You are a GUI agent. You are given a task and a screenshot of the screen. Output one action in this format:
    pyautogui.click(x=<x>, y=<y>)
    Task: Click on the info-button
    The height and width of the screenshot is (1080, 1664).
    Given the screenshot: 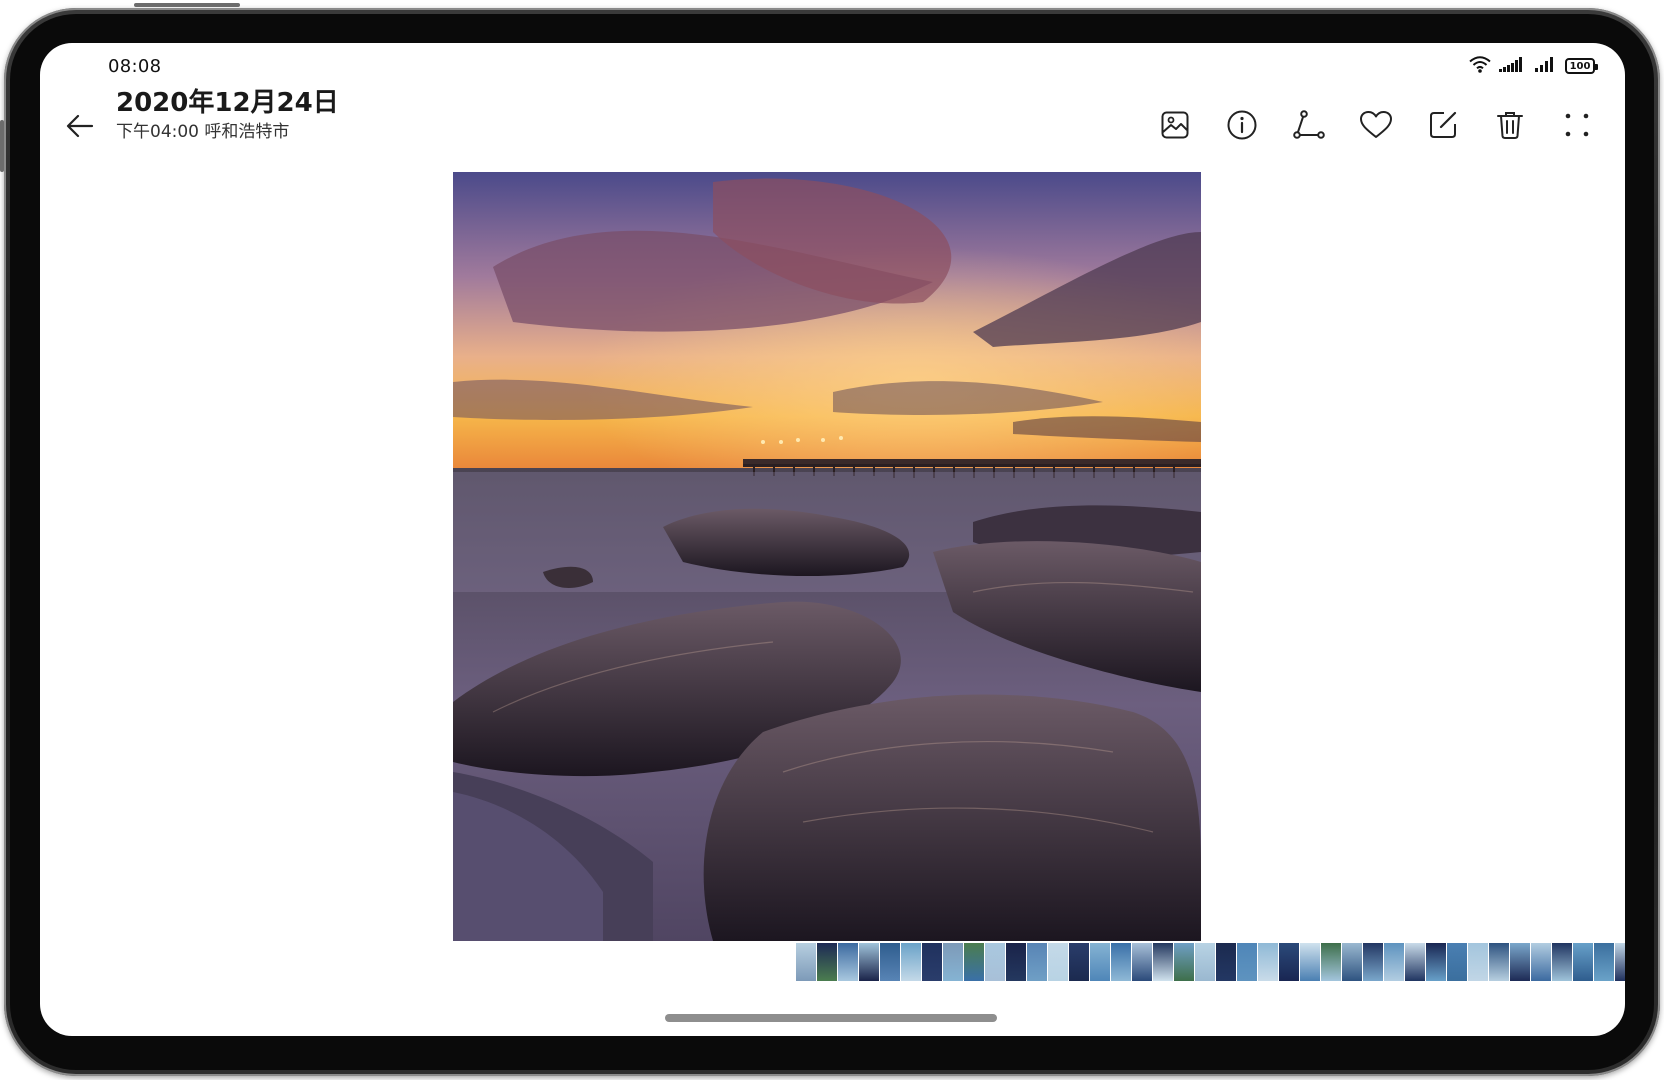 What is the action you would take?
    pyautogui.click(x=1242, y=127)
    